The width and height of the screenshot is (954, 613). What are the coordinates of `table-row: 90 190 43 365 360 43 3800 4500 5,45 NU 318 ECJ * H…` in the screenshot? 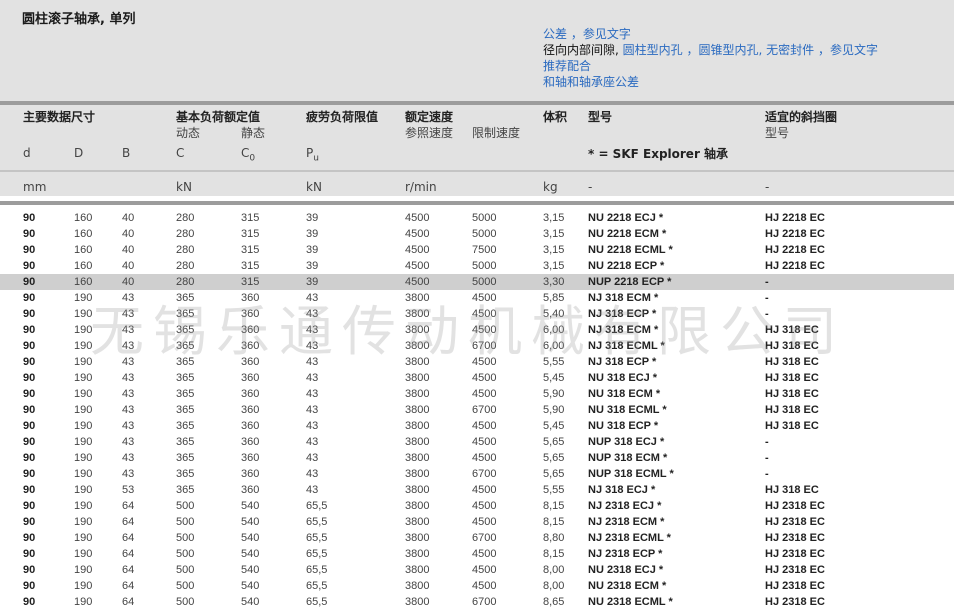 It's located at (477, 378).